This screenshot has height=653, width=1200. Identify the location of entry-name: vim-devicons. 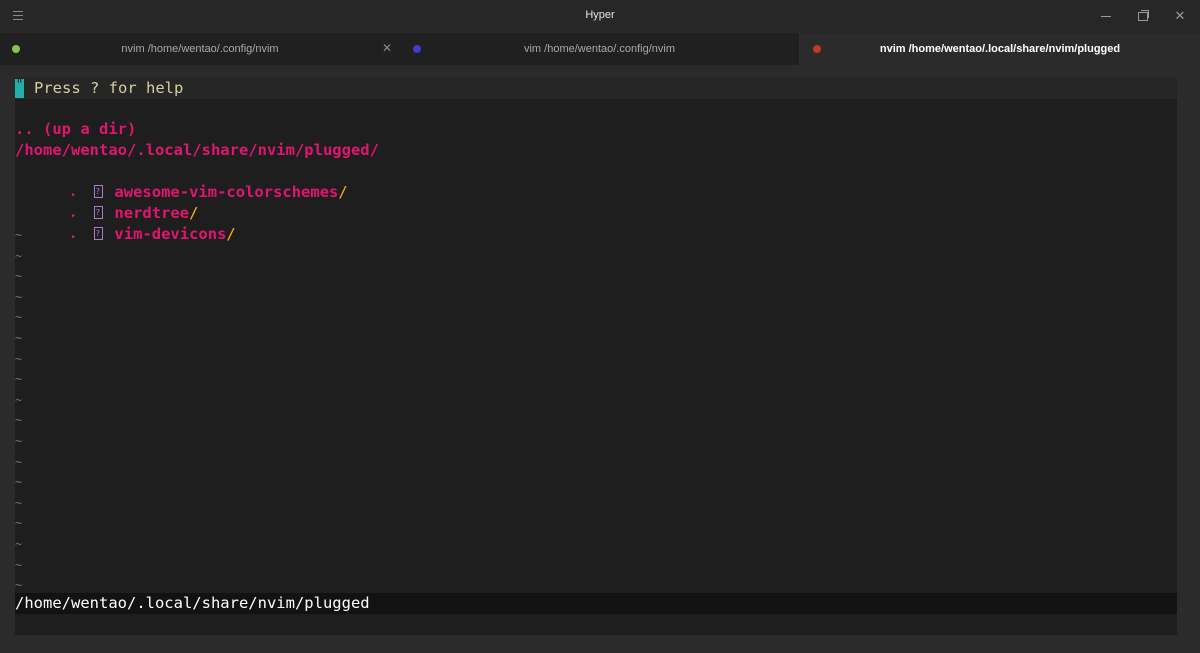
(170, 233).